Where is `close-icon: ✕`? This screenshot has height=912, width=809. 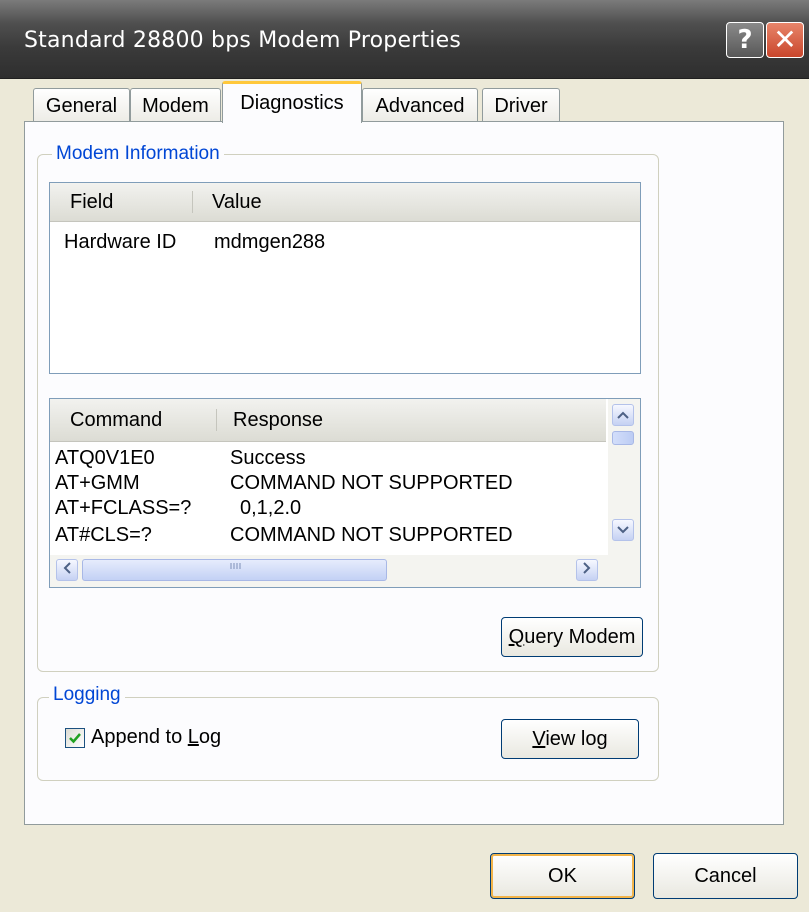
close-icon: ✕ is located at coordinates (785, 39).